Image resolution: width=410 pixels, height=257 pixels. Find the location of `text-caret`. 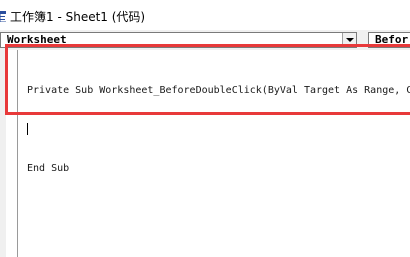

text-caret is located at coordinates (27, 129).